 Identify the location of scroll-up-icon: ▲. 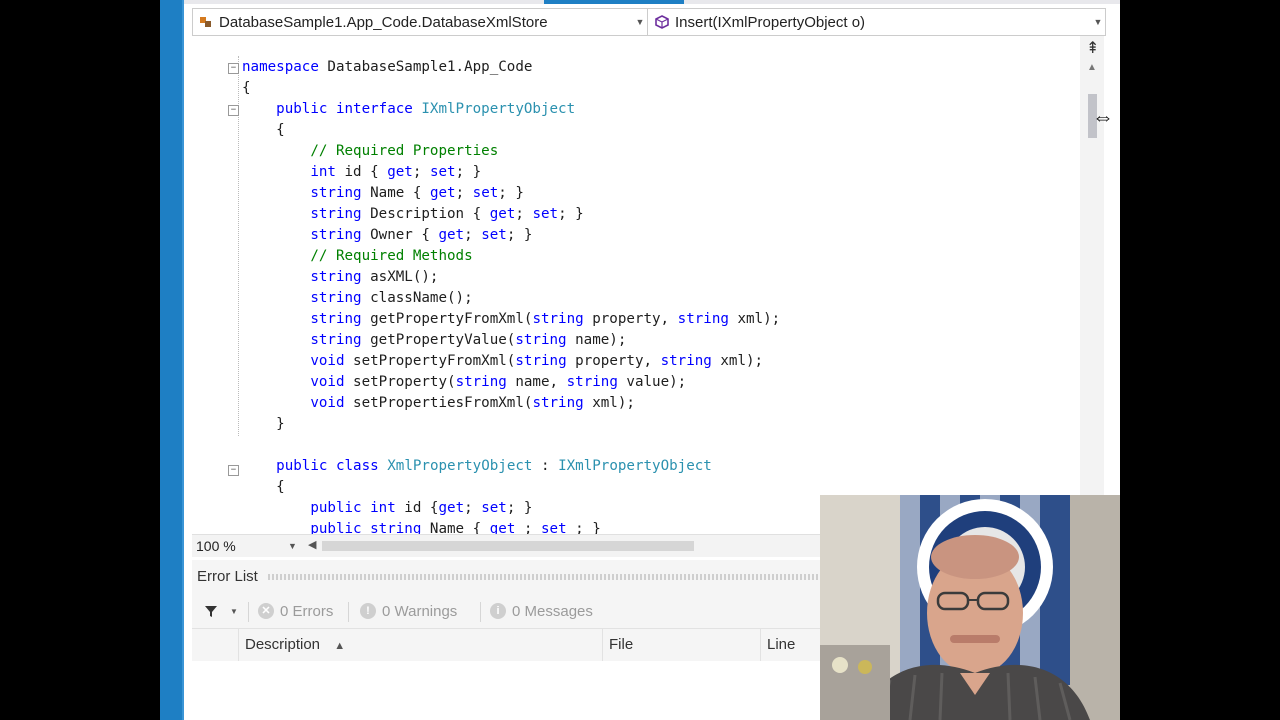
(1092, 67).